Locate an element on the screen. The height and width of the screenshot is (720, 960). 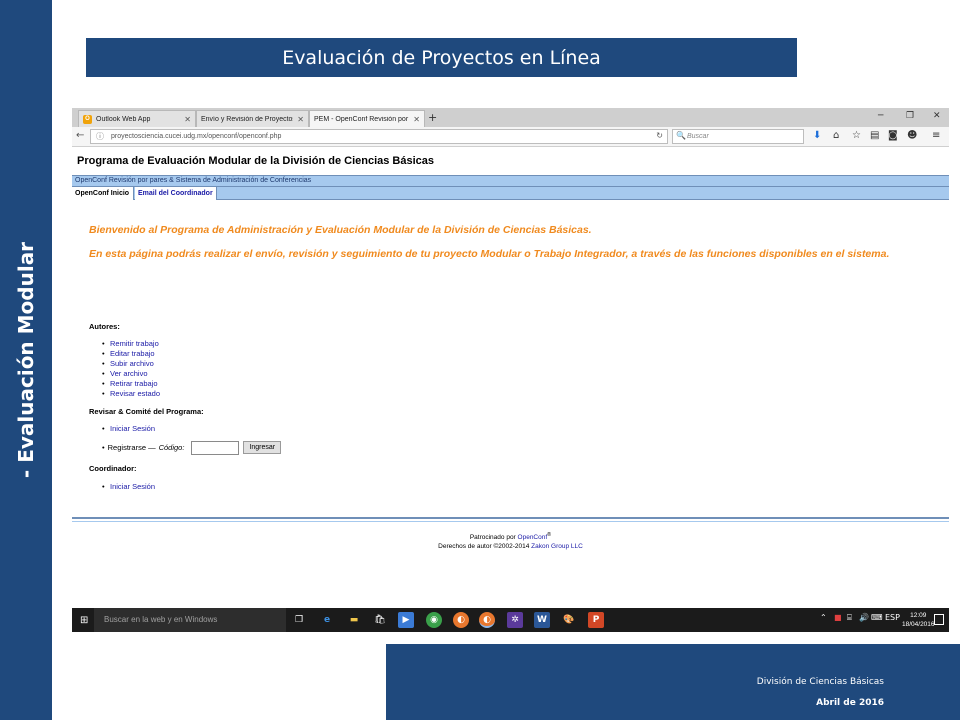
tab-openconf-home: OpenConf Inicio is located at coordinates (103, 193).